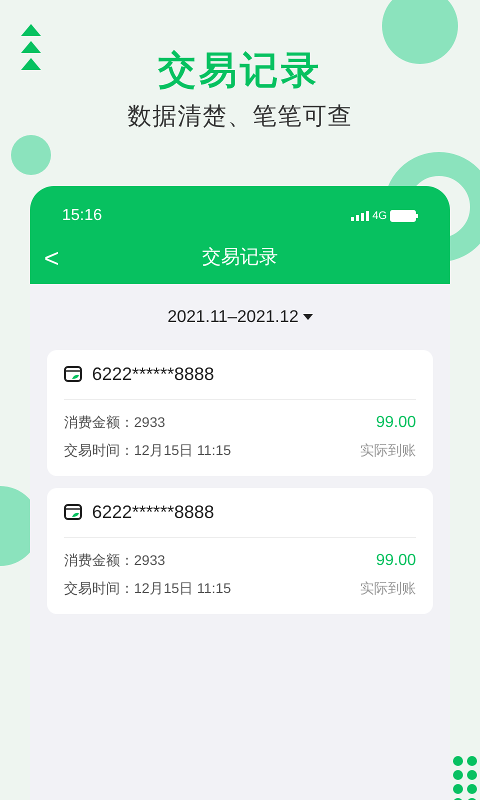 The height and width of the screenshot is (800, 480). Describe the element at coordinates (240, 258) in the screenshot. I see `page-title: 交易记录` at that location.